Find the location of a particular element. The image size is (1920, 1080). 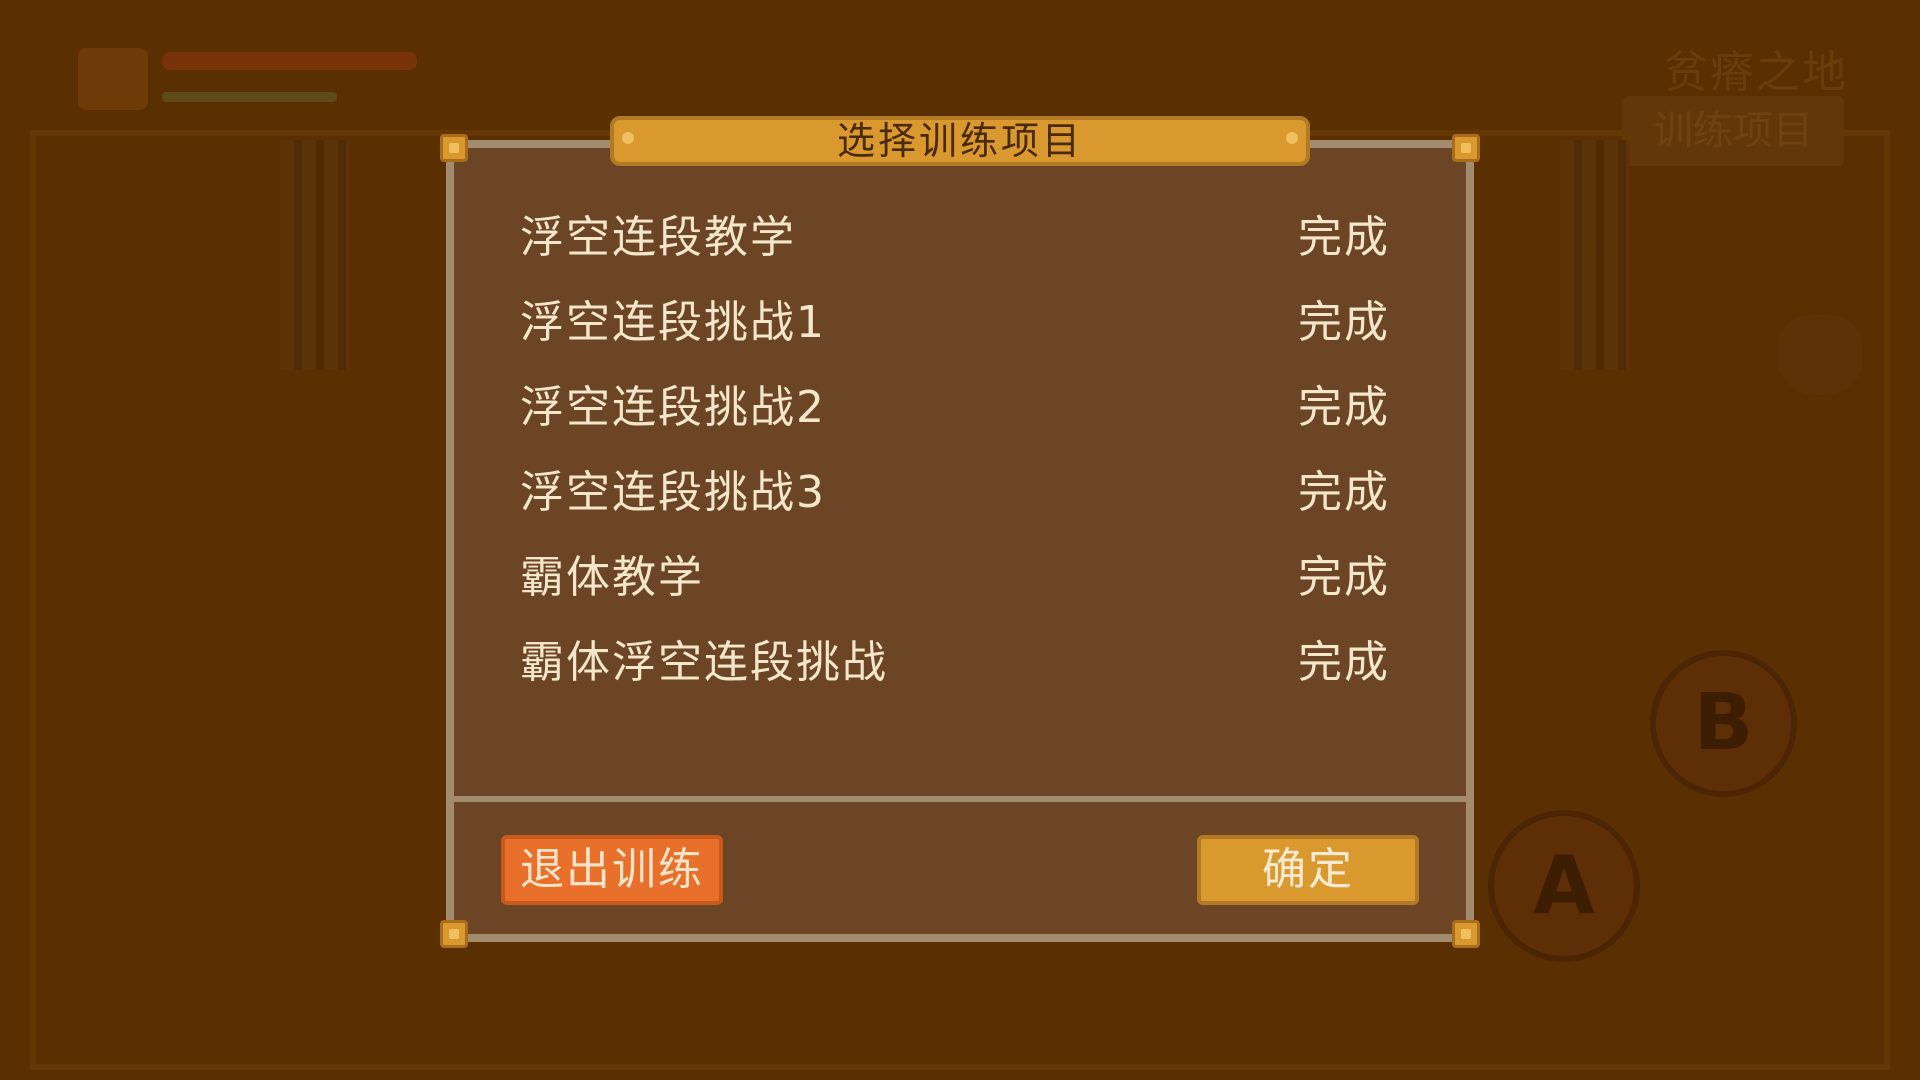

item-name: 浮空连段挑战2 is located at coordinates (673, 407).